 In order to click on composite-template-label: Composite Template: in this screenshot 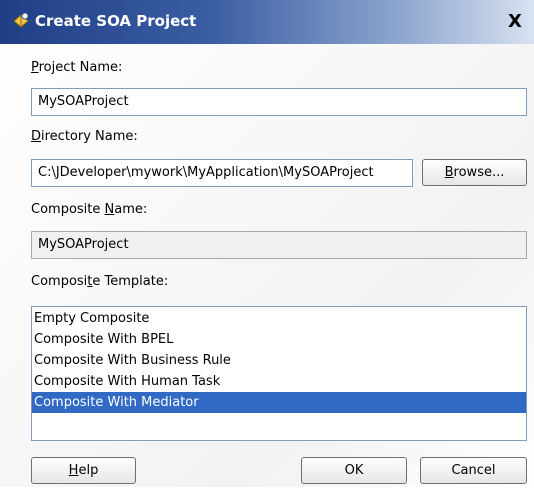, I will do `click(100, 281)`.